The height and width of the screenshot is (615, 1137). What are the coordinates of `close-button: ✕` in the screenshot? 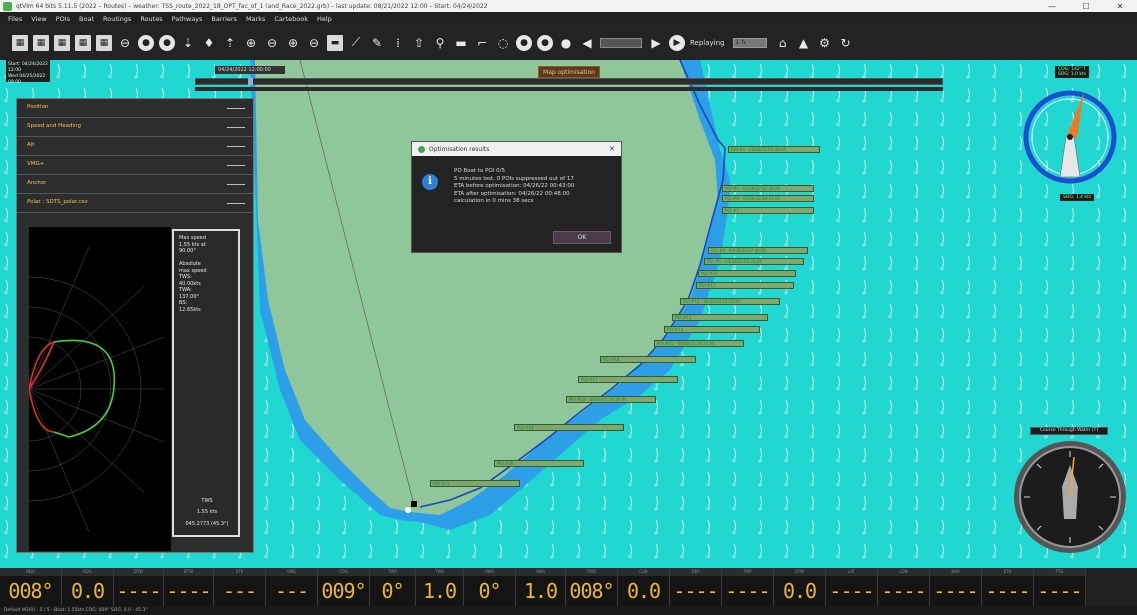 It's located at (1120, 6).